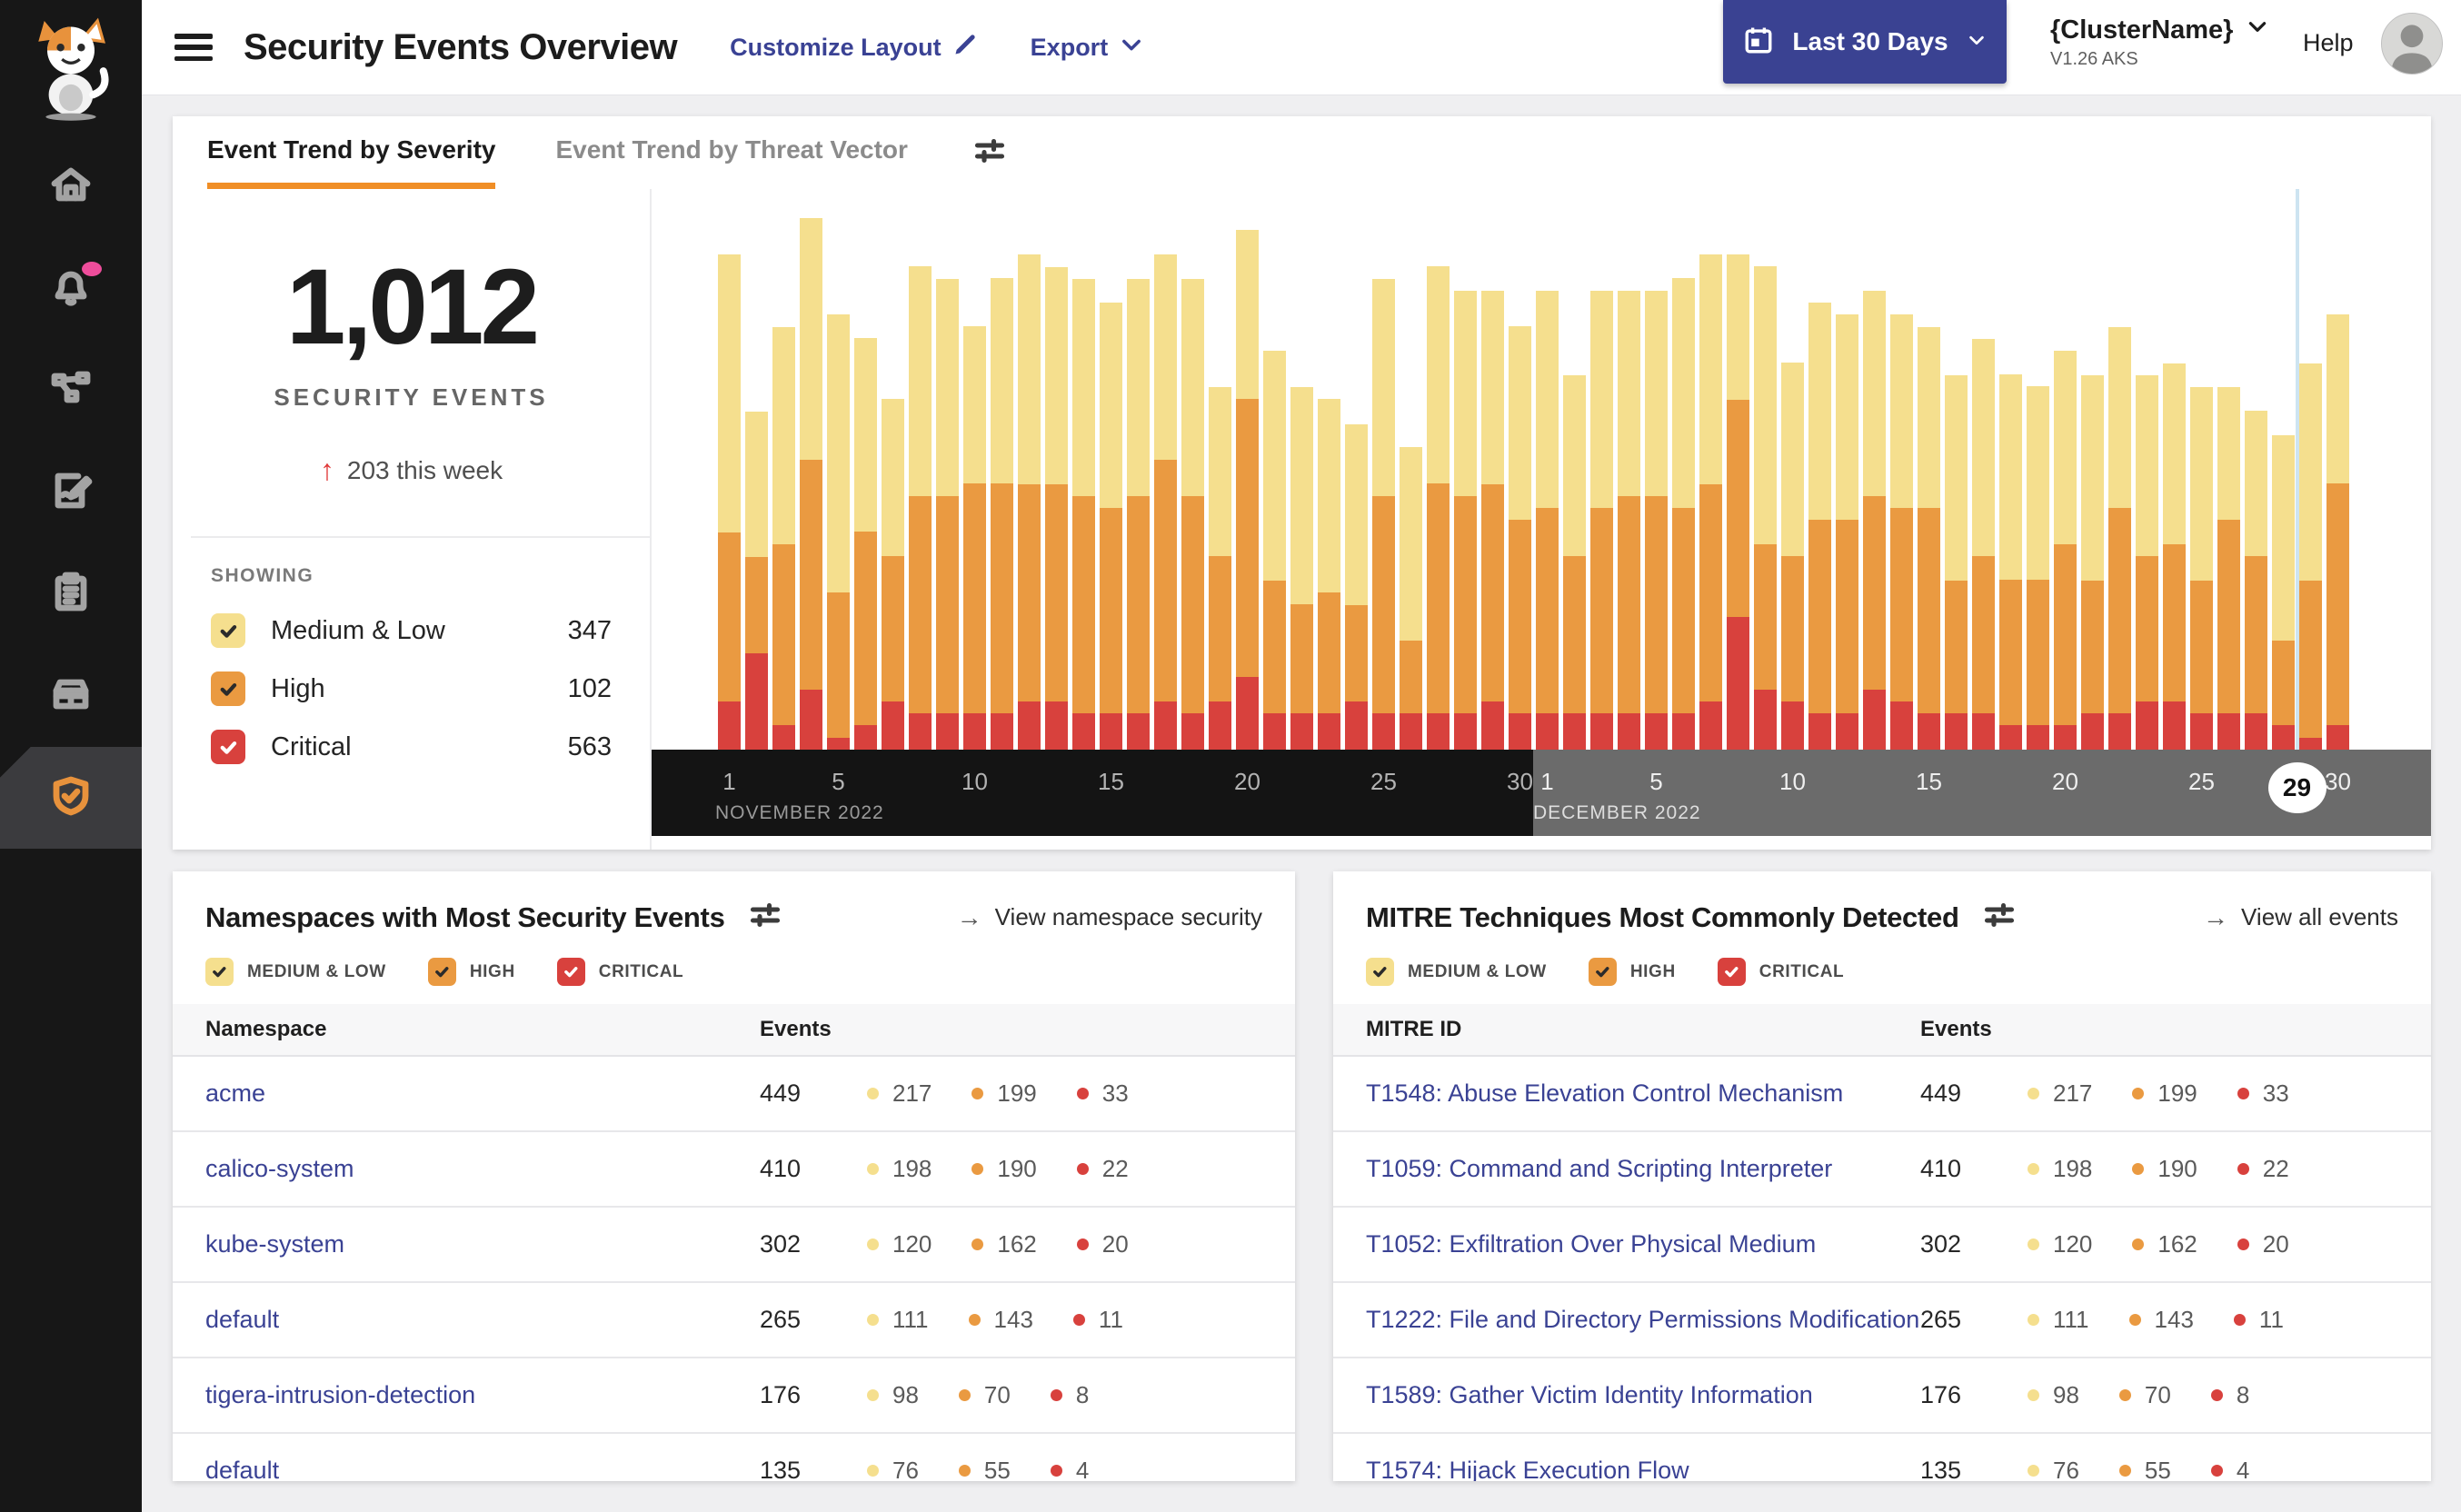 The image size is (2461, 1512). I want to click on cluster-selector: {ClusterName} V1.26 AKS, so click(2159, 42).